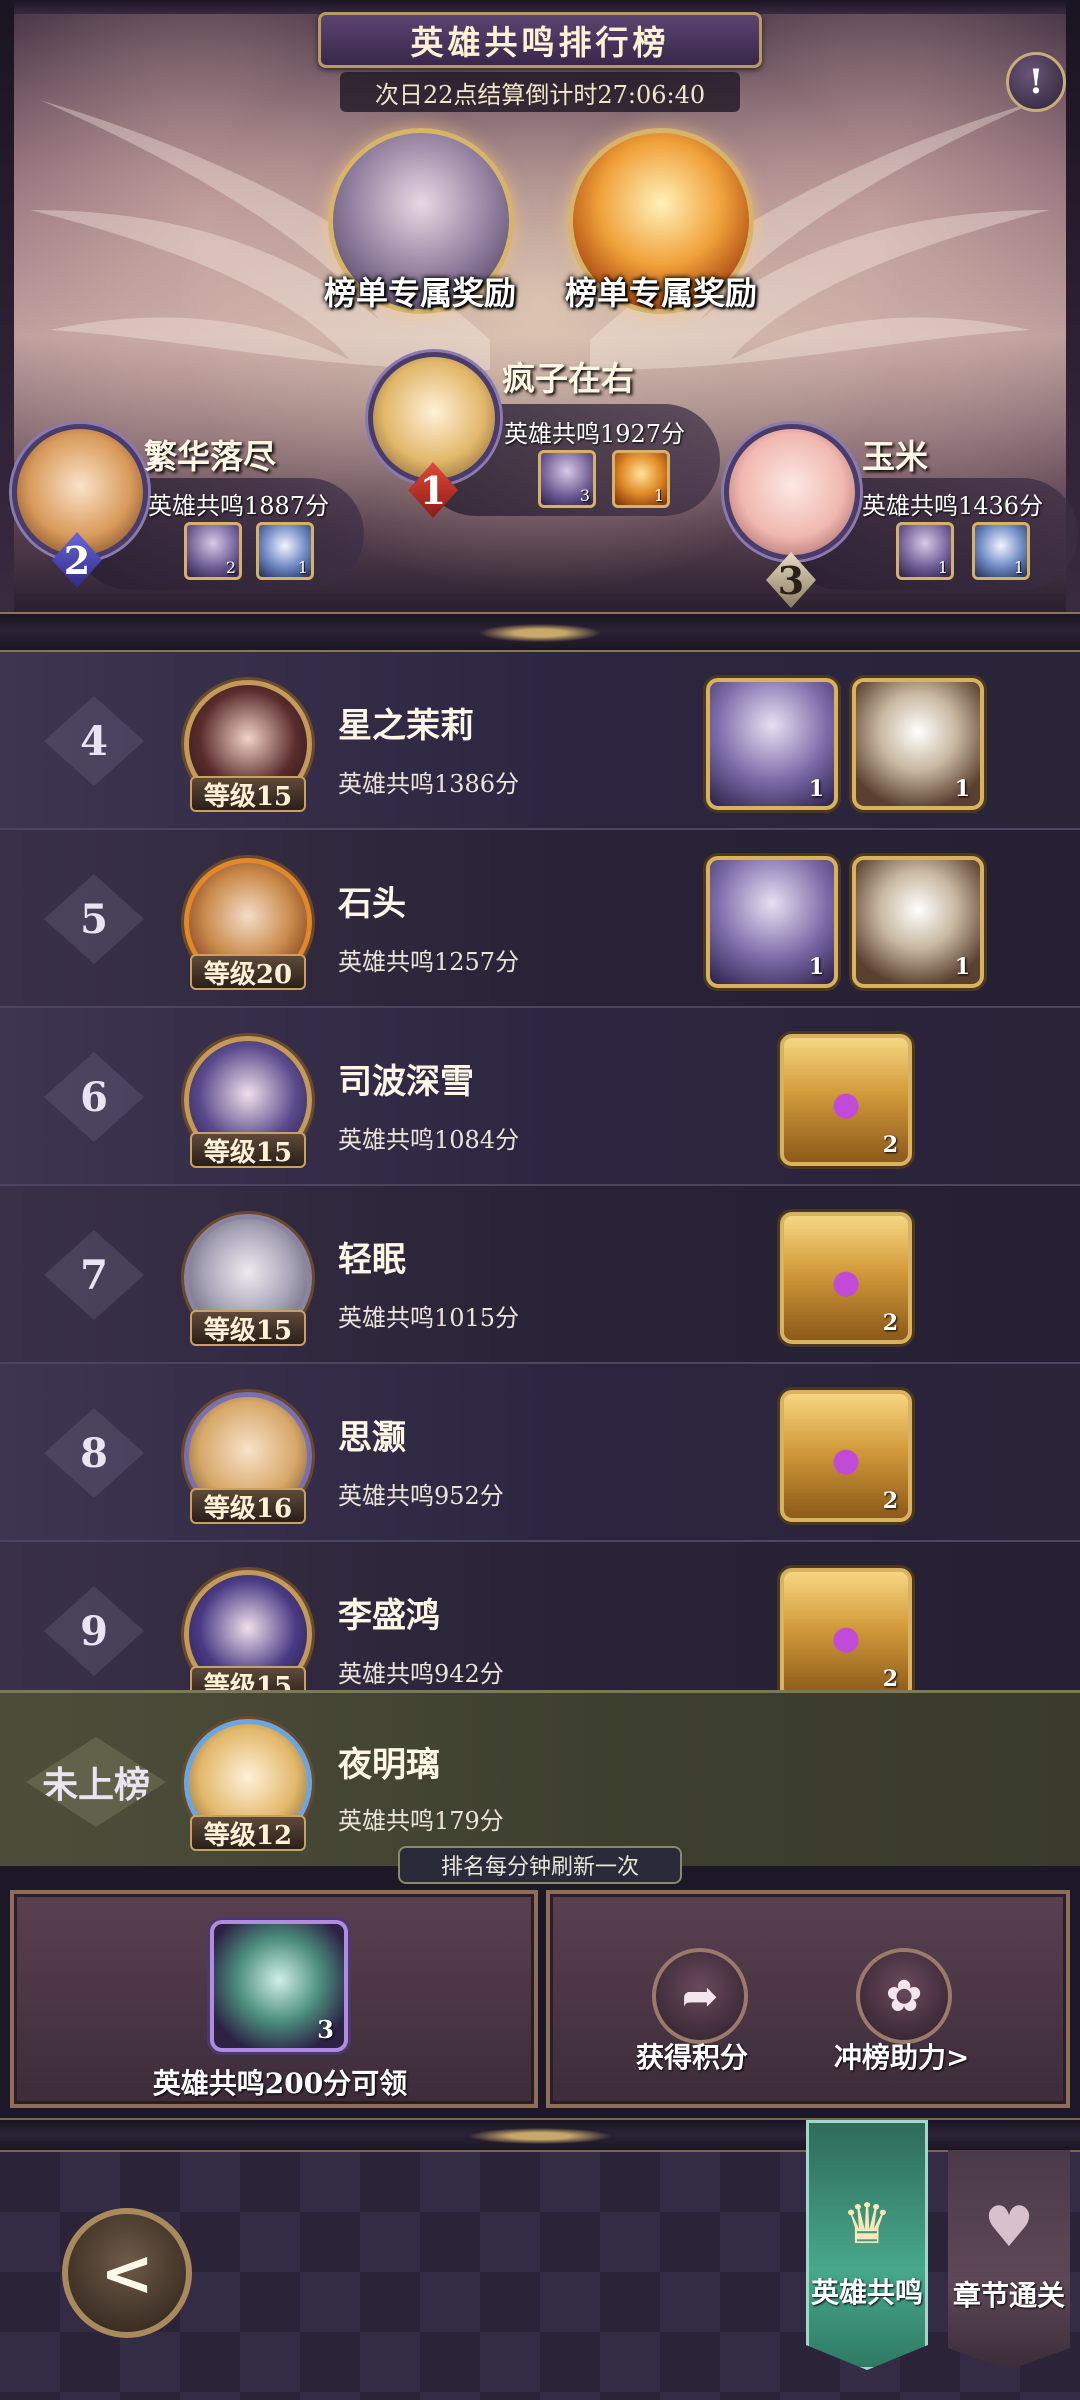  Describe the element at coordinates (901, 2056) in the screenshot. I see `boost-label: 冲榜助力>` at that location.